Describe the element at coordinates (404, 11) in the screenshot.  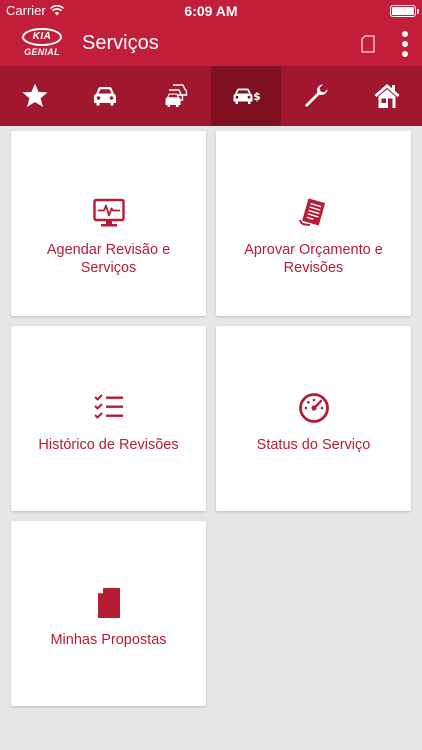
I see `battery-icon` at that location.